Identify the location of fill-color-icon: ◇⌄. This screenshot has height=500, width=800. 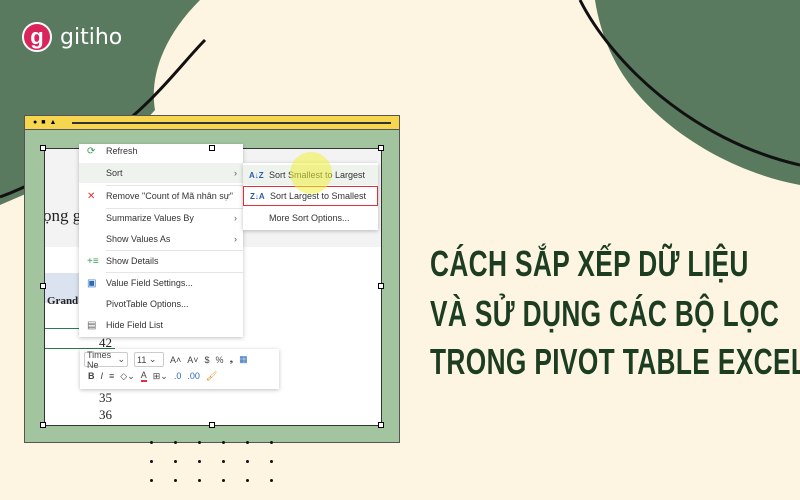
(127, 376).